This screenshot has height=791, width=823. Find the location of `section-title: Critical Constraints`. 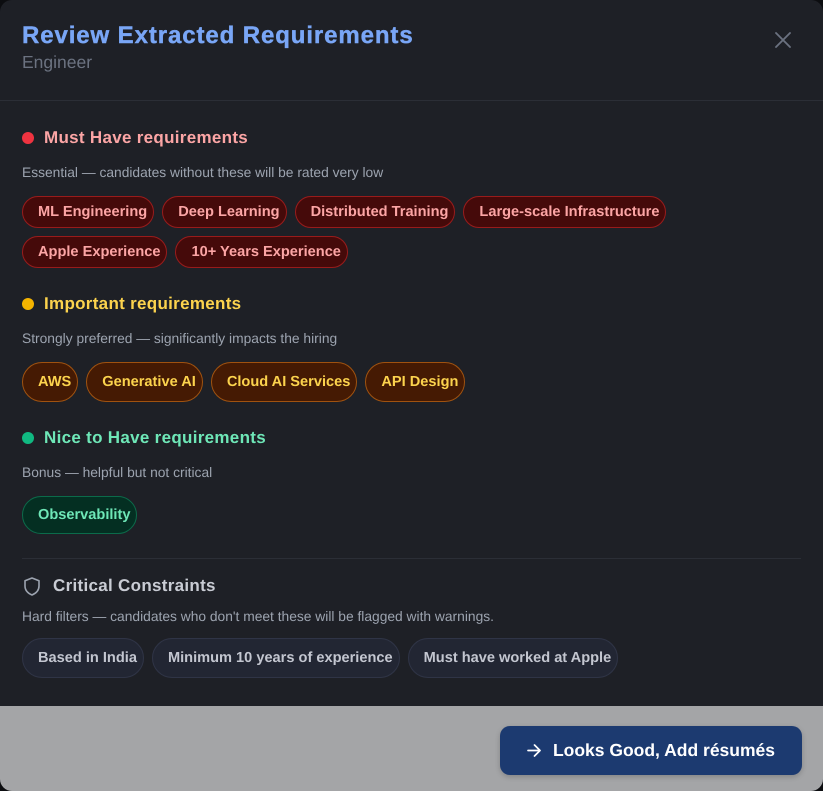

section-title: Critical Constraints is located at coordinates (134, 586).